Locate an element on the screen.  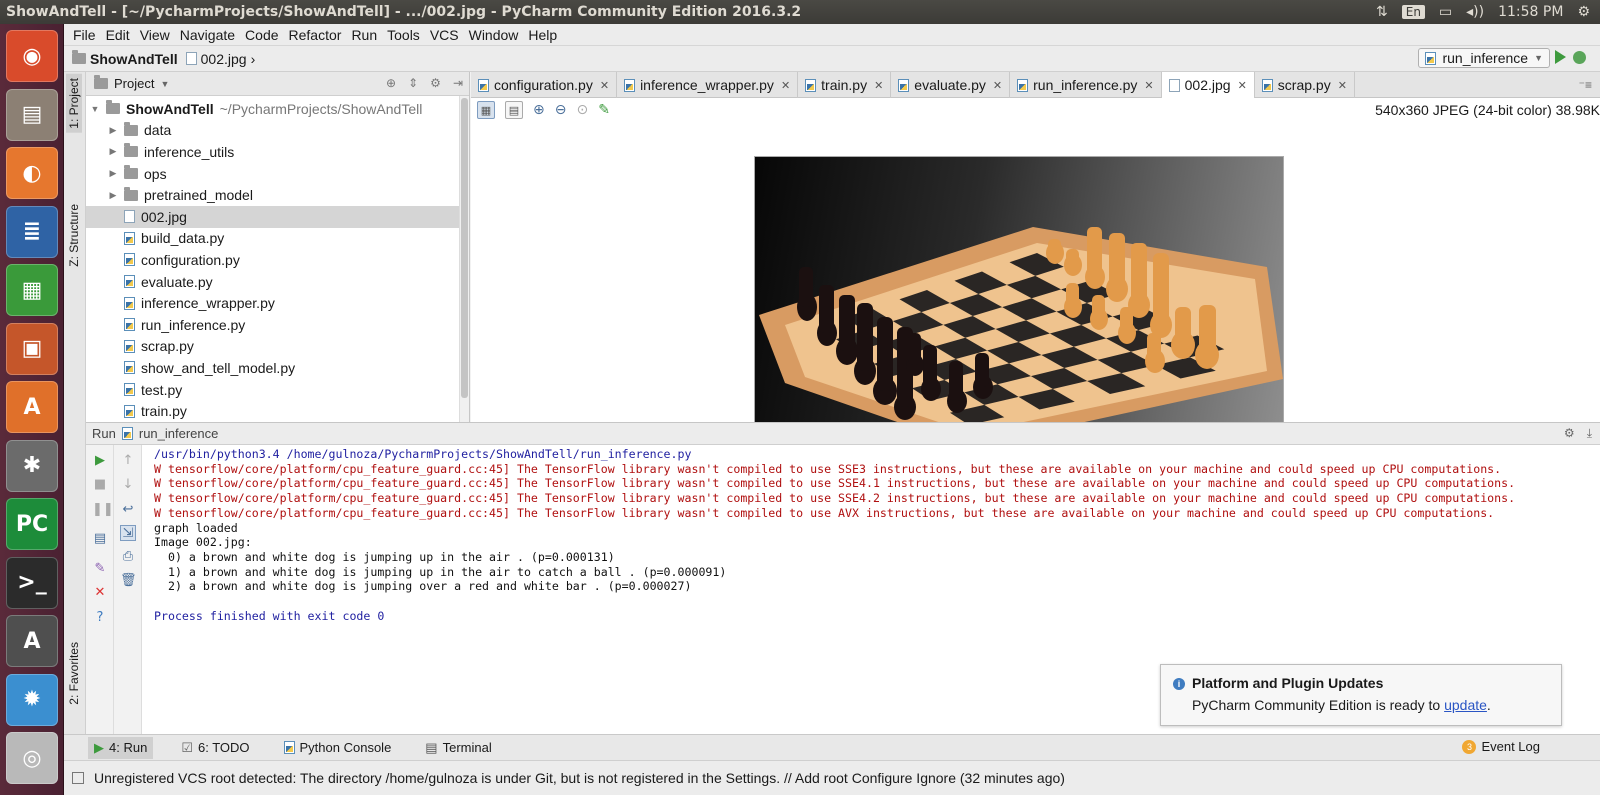
menu-view: View is located at coordinates (155, 35).